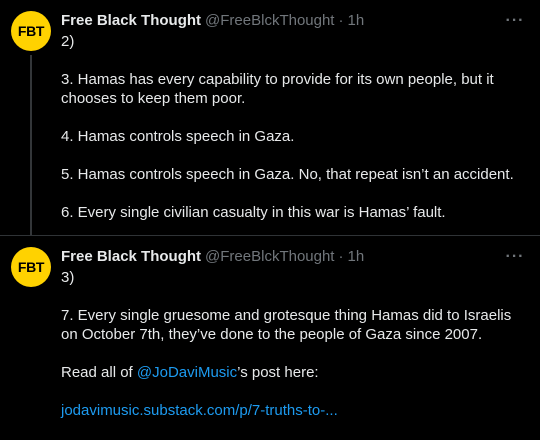 This screenshot has height=440, width=540. What do you see at coordinates (31, 145) in the screenshot?
I see `thread-line` at bounding box center [31, 145].